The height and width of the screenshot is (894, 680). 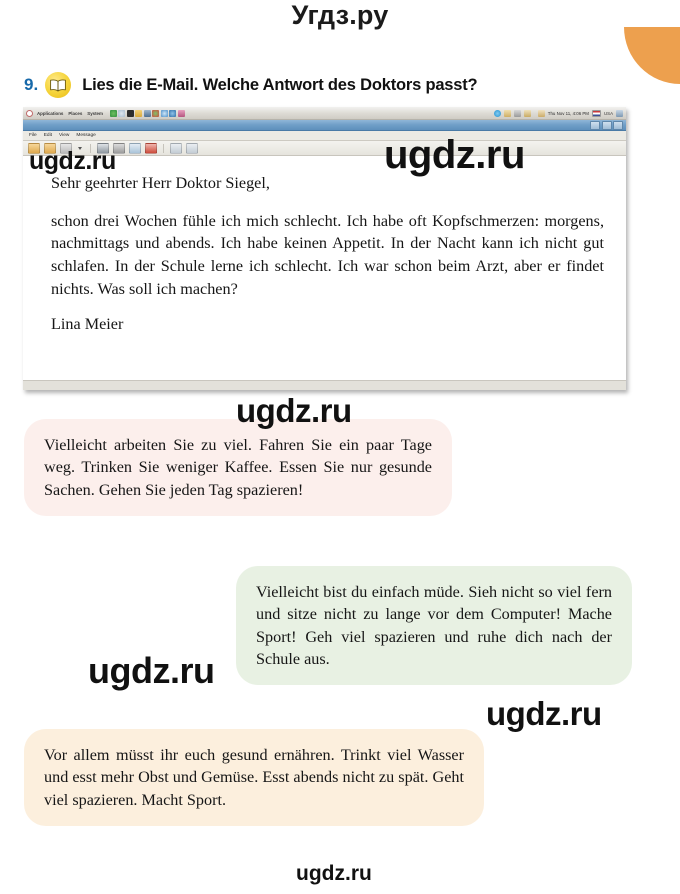 What do you see at coordinates (130, 113) in the screenshot?
I see `terminal-launcher-icon` at bounding box center [130, 113].